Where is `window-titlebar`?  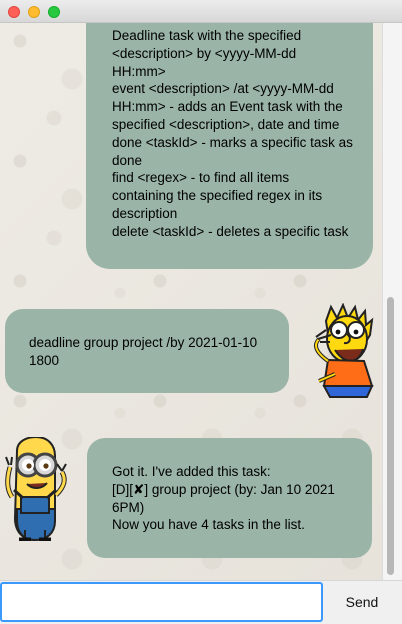
window-titlebar is located at coordinates (201, 11).